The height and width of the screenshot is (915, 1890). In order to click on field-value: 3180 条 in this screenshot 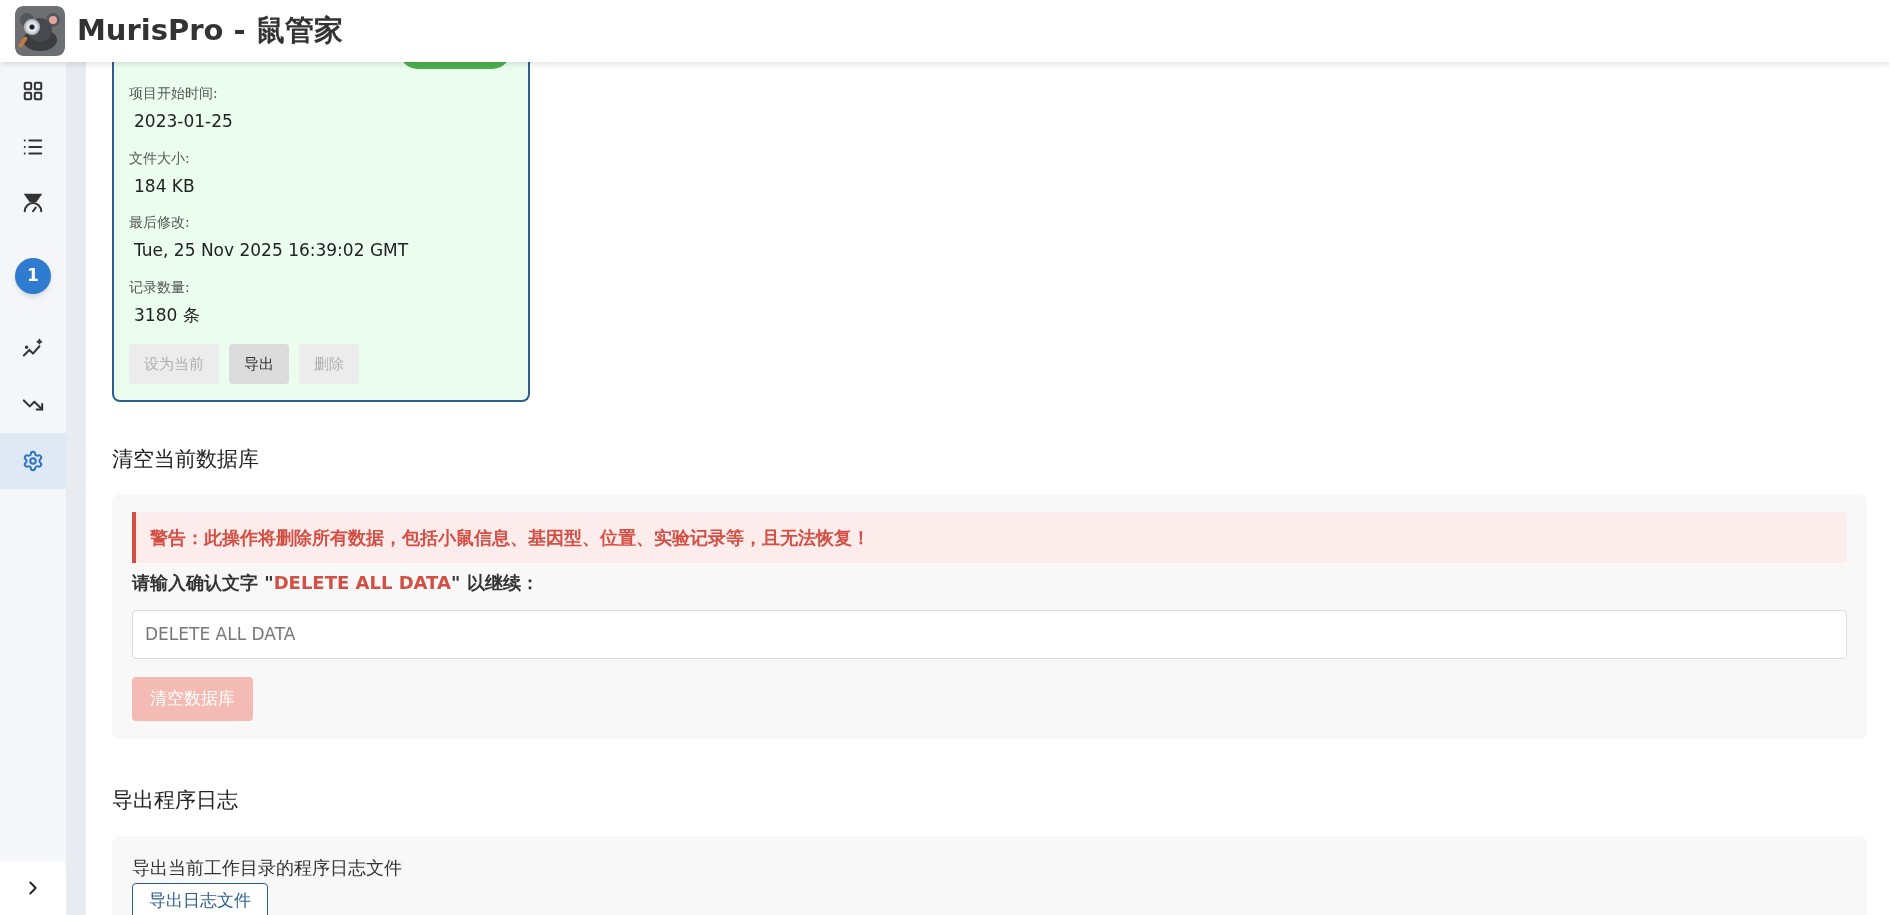, I will do `click(167, 315)`.